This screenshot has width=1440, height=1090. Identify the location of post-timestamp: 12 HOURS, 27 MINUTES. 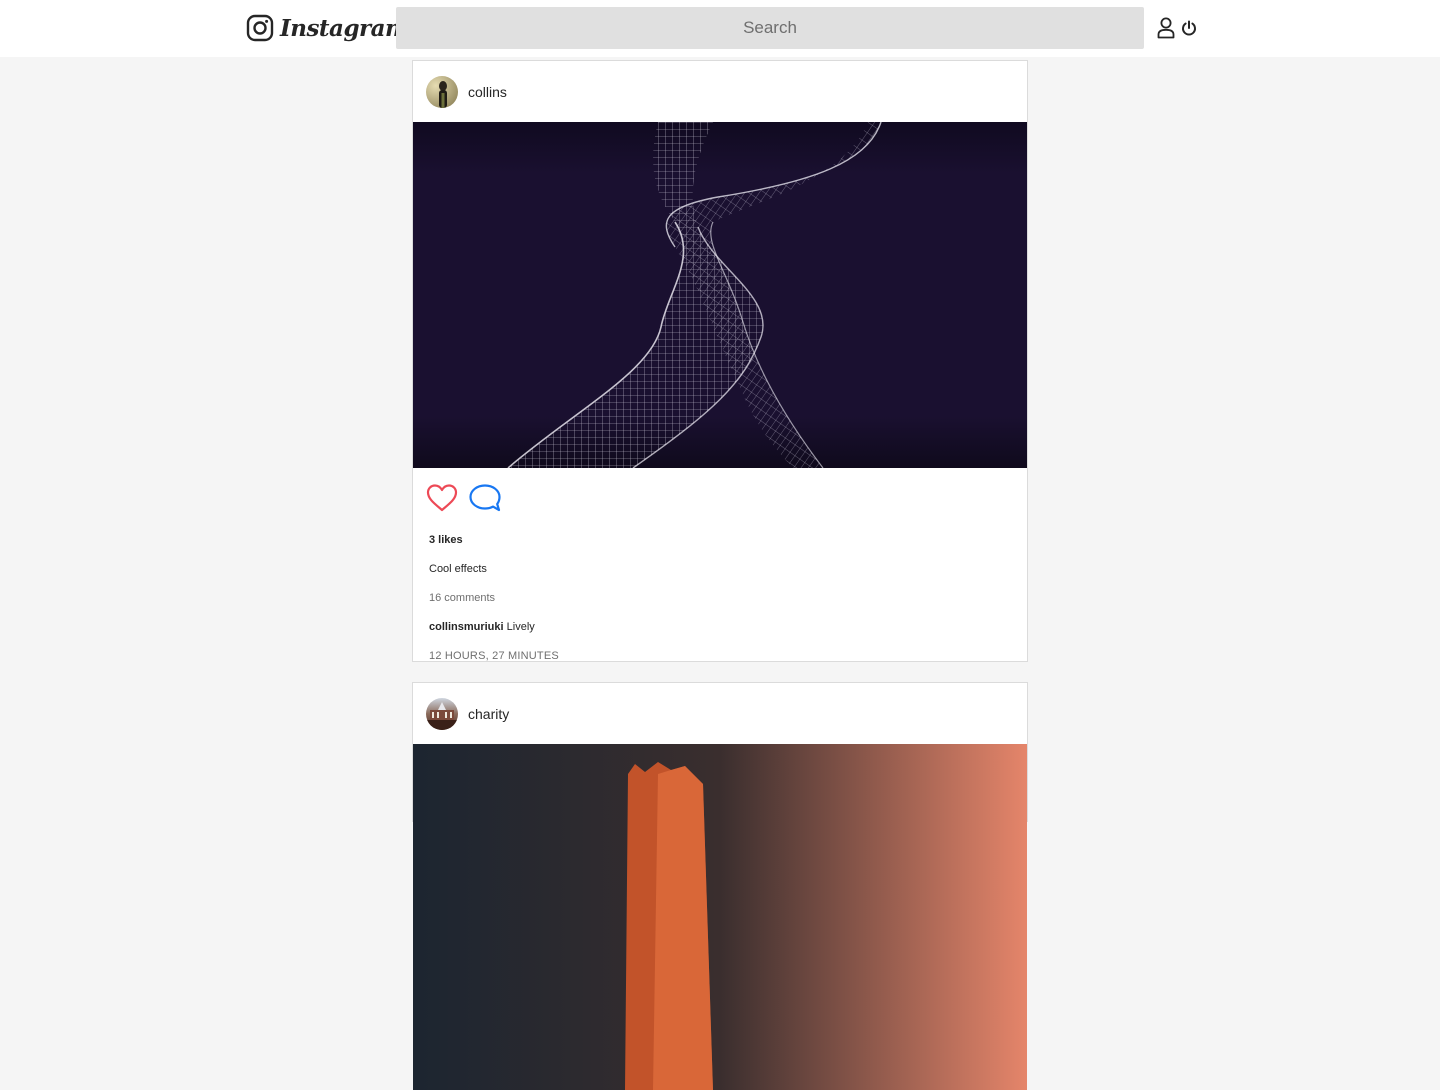
(494, 656).